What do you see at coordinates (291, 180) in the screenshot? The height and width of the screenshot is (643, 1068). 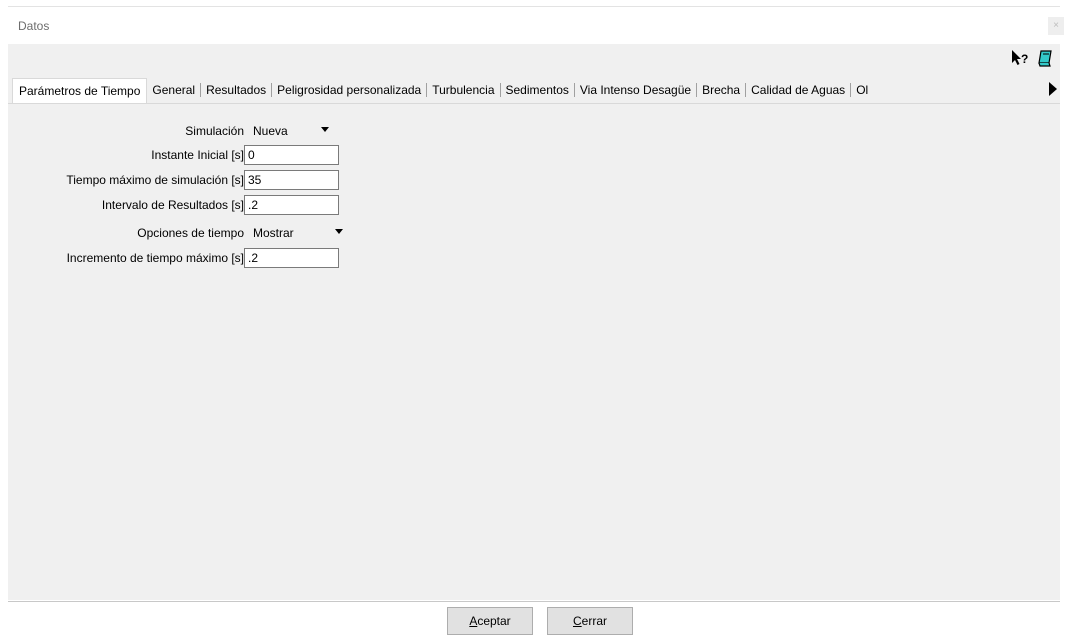 I see `tiempo-maximo-field` at bounding box center [291, 180].